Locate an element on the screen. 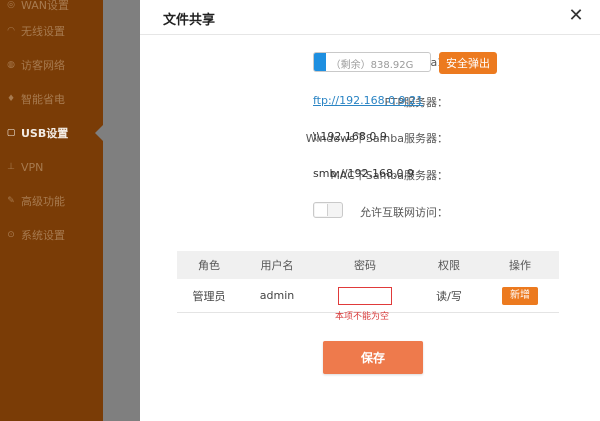 This screenshot has width=600, height=421. sidebar-item-guest: ◍ 访客网络 is located at coordinates (51, 65).